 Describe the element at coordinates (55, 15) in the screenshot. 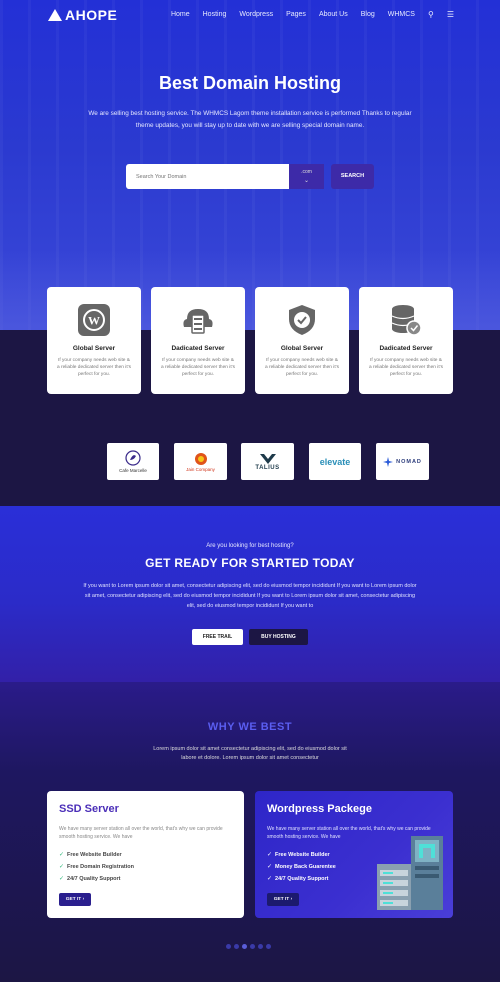

I see `logo-icon` at that location.